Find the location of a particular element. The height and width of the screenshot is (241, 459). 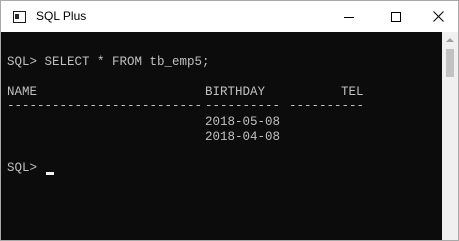

sql-prompt: SQL> is located at coordinates (22, 168).